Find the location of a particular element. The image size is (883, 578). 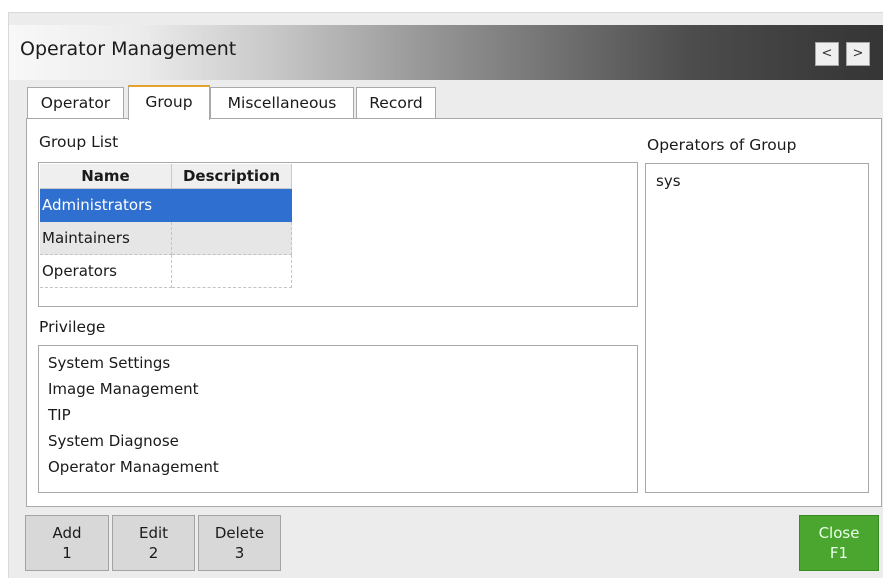

next-page-button: > is located at coordinates (858, 54).